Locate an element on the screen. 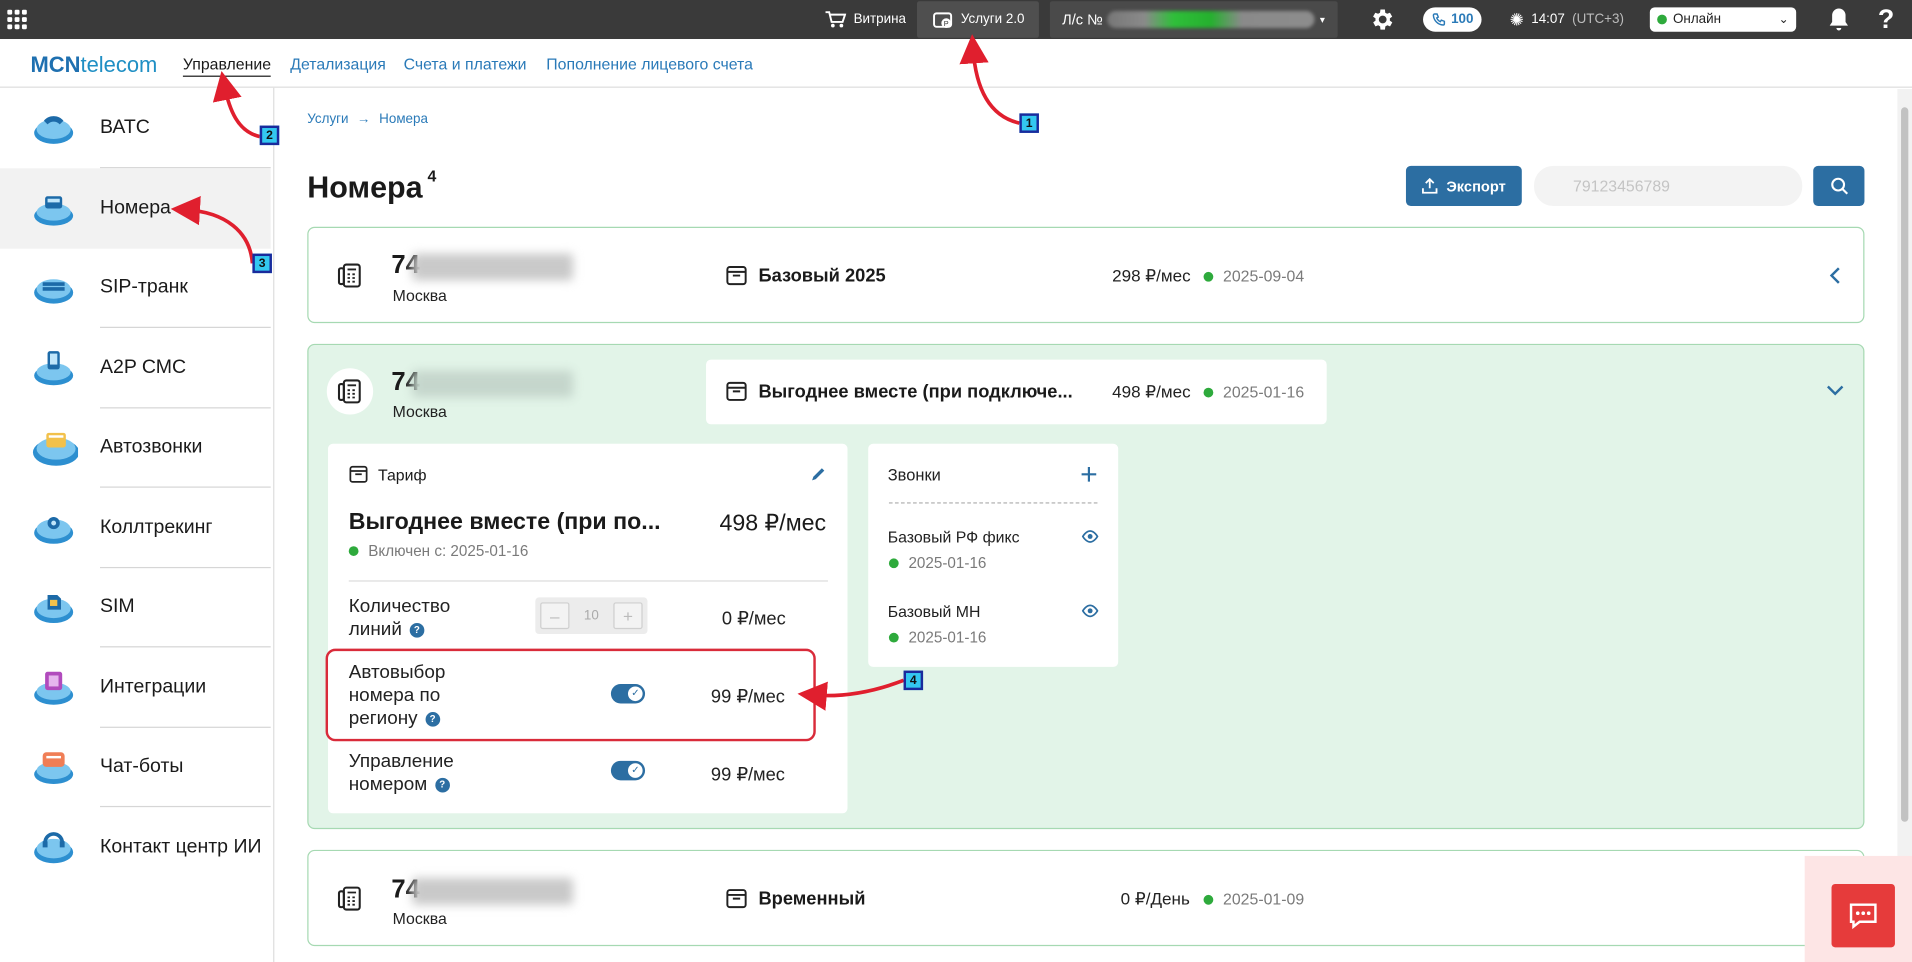  sidebar-item-a2p-sms: A2P СМС is located at coordinates (135, 368).